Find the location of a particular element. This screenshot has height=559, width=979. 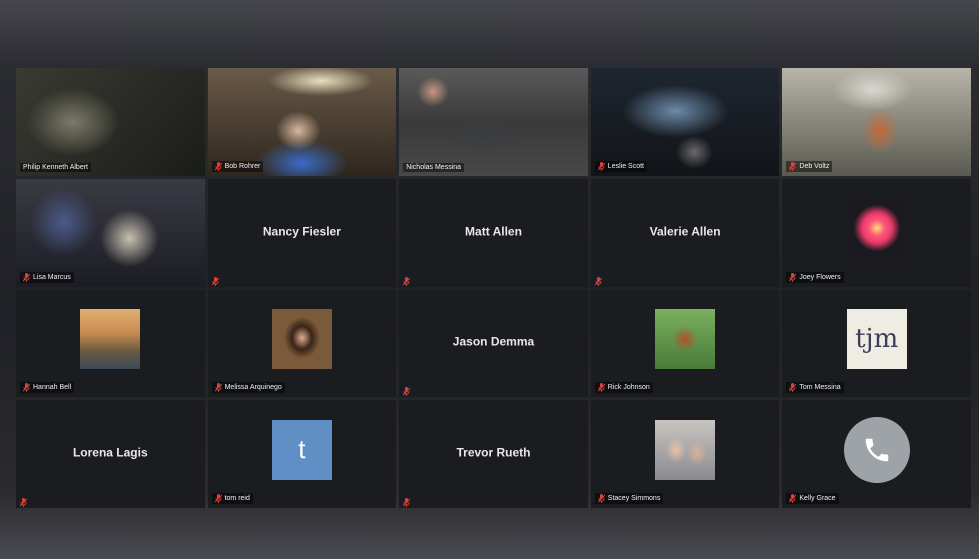

participant-name-label: Hannah Bell is located at coordinates (52, 388).